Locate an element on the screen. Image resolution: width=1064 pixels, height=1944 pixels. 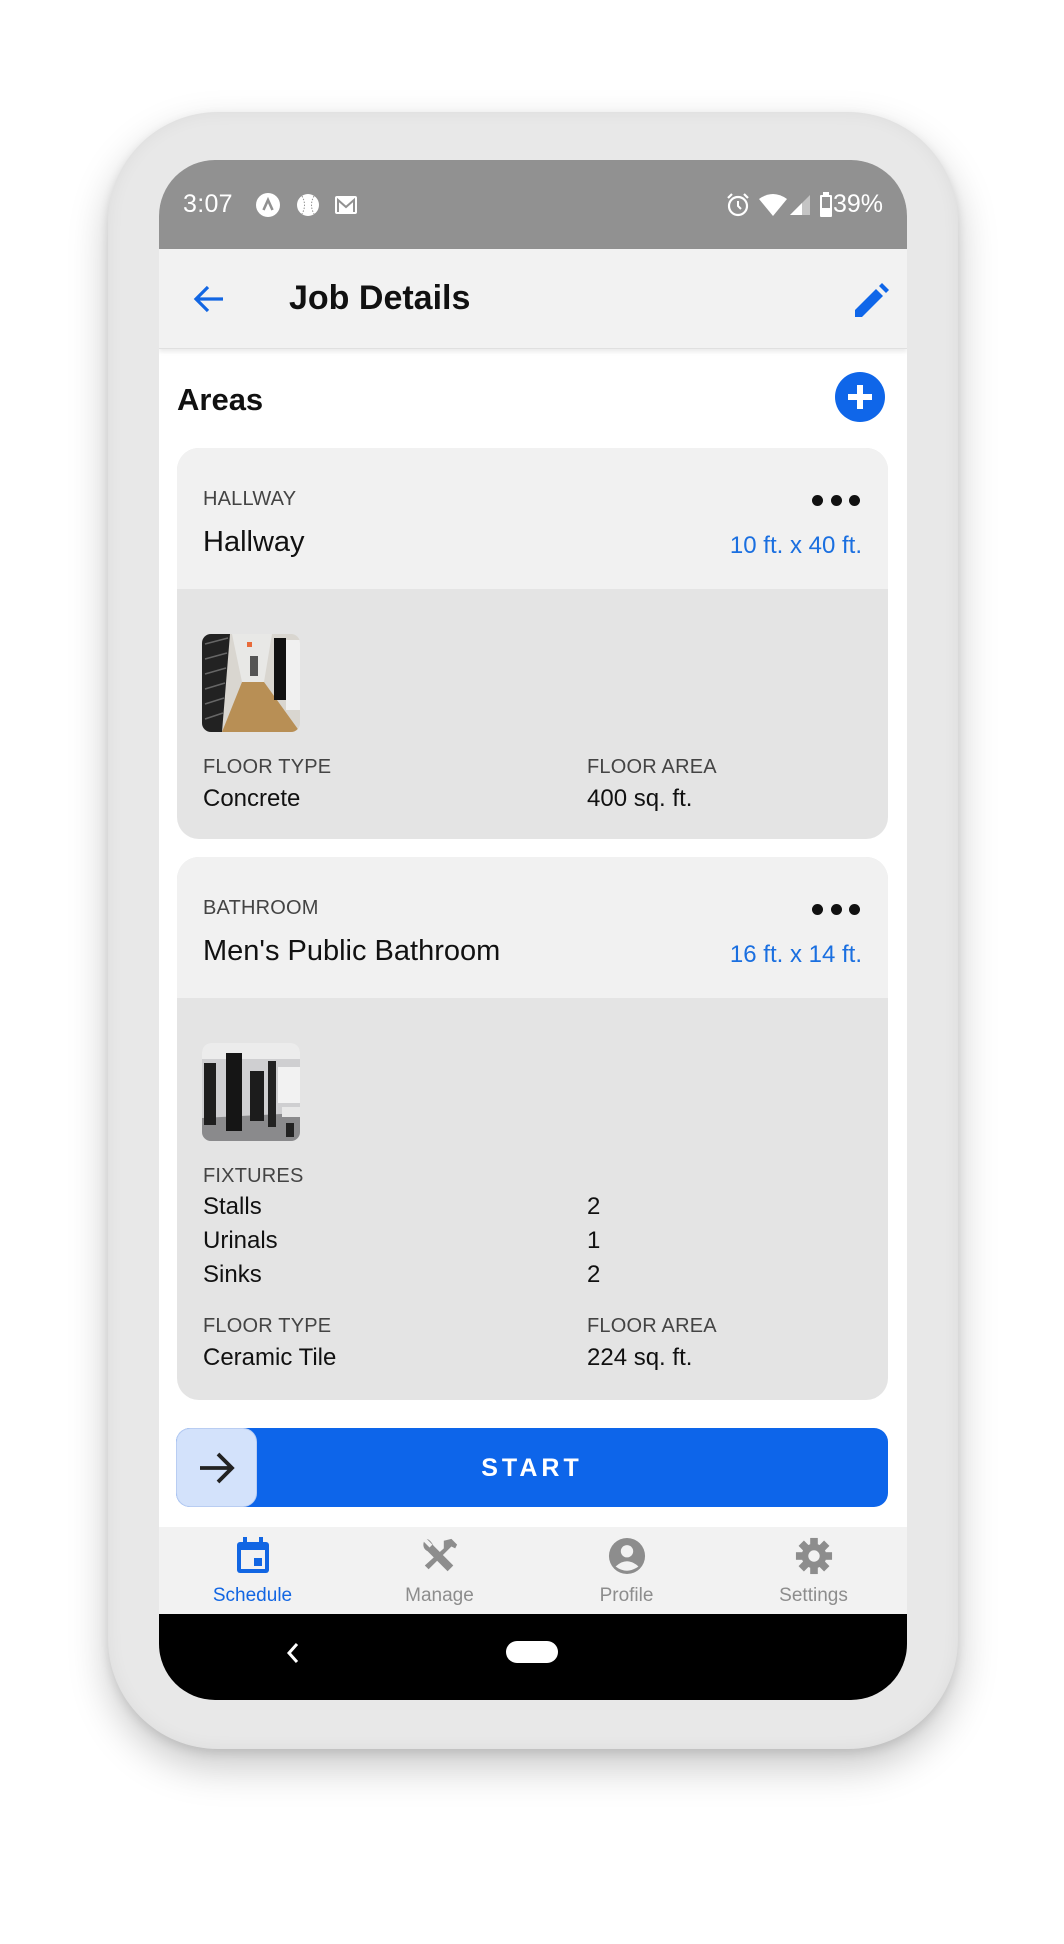
back-button is located at coordinates (209, 299).